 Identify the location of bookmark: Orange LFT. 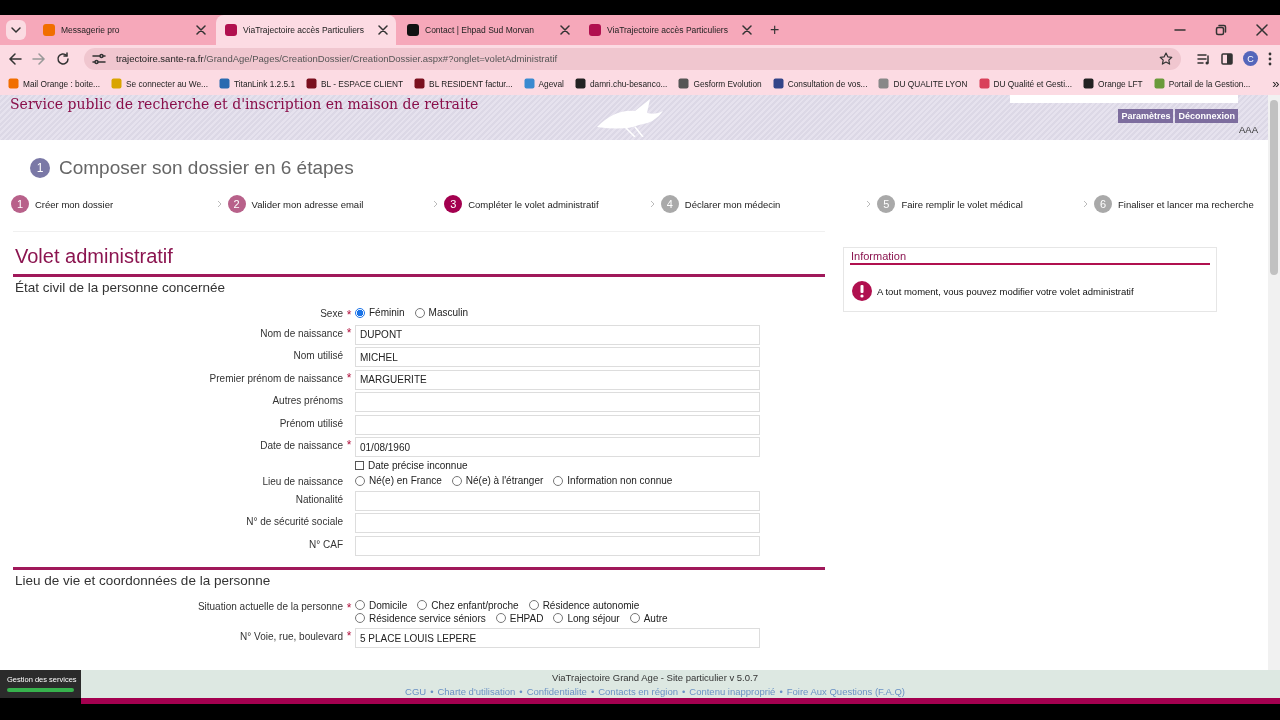
(1112, 83).